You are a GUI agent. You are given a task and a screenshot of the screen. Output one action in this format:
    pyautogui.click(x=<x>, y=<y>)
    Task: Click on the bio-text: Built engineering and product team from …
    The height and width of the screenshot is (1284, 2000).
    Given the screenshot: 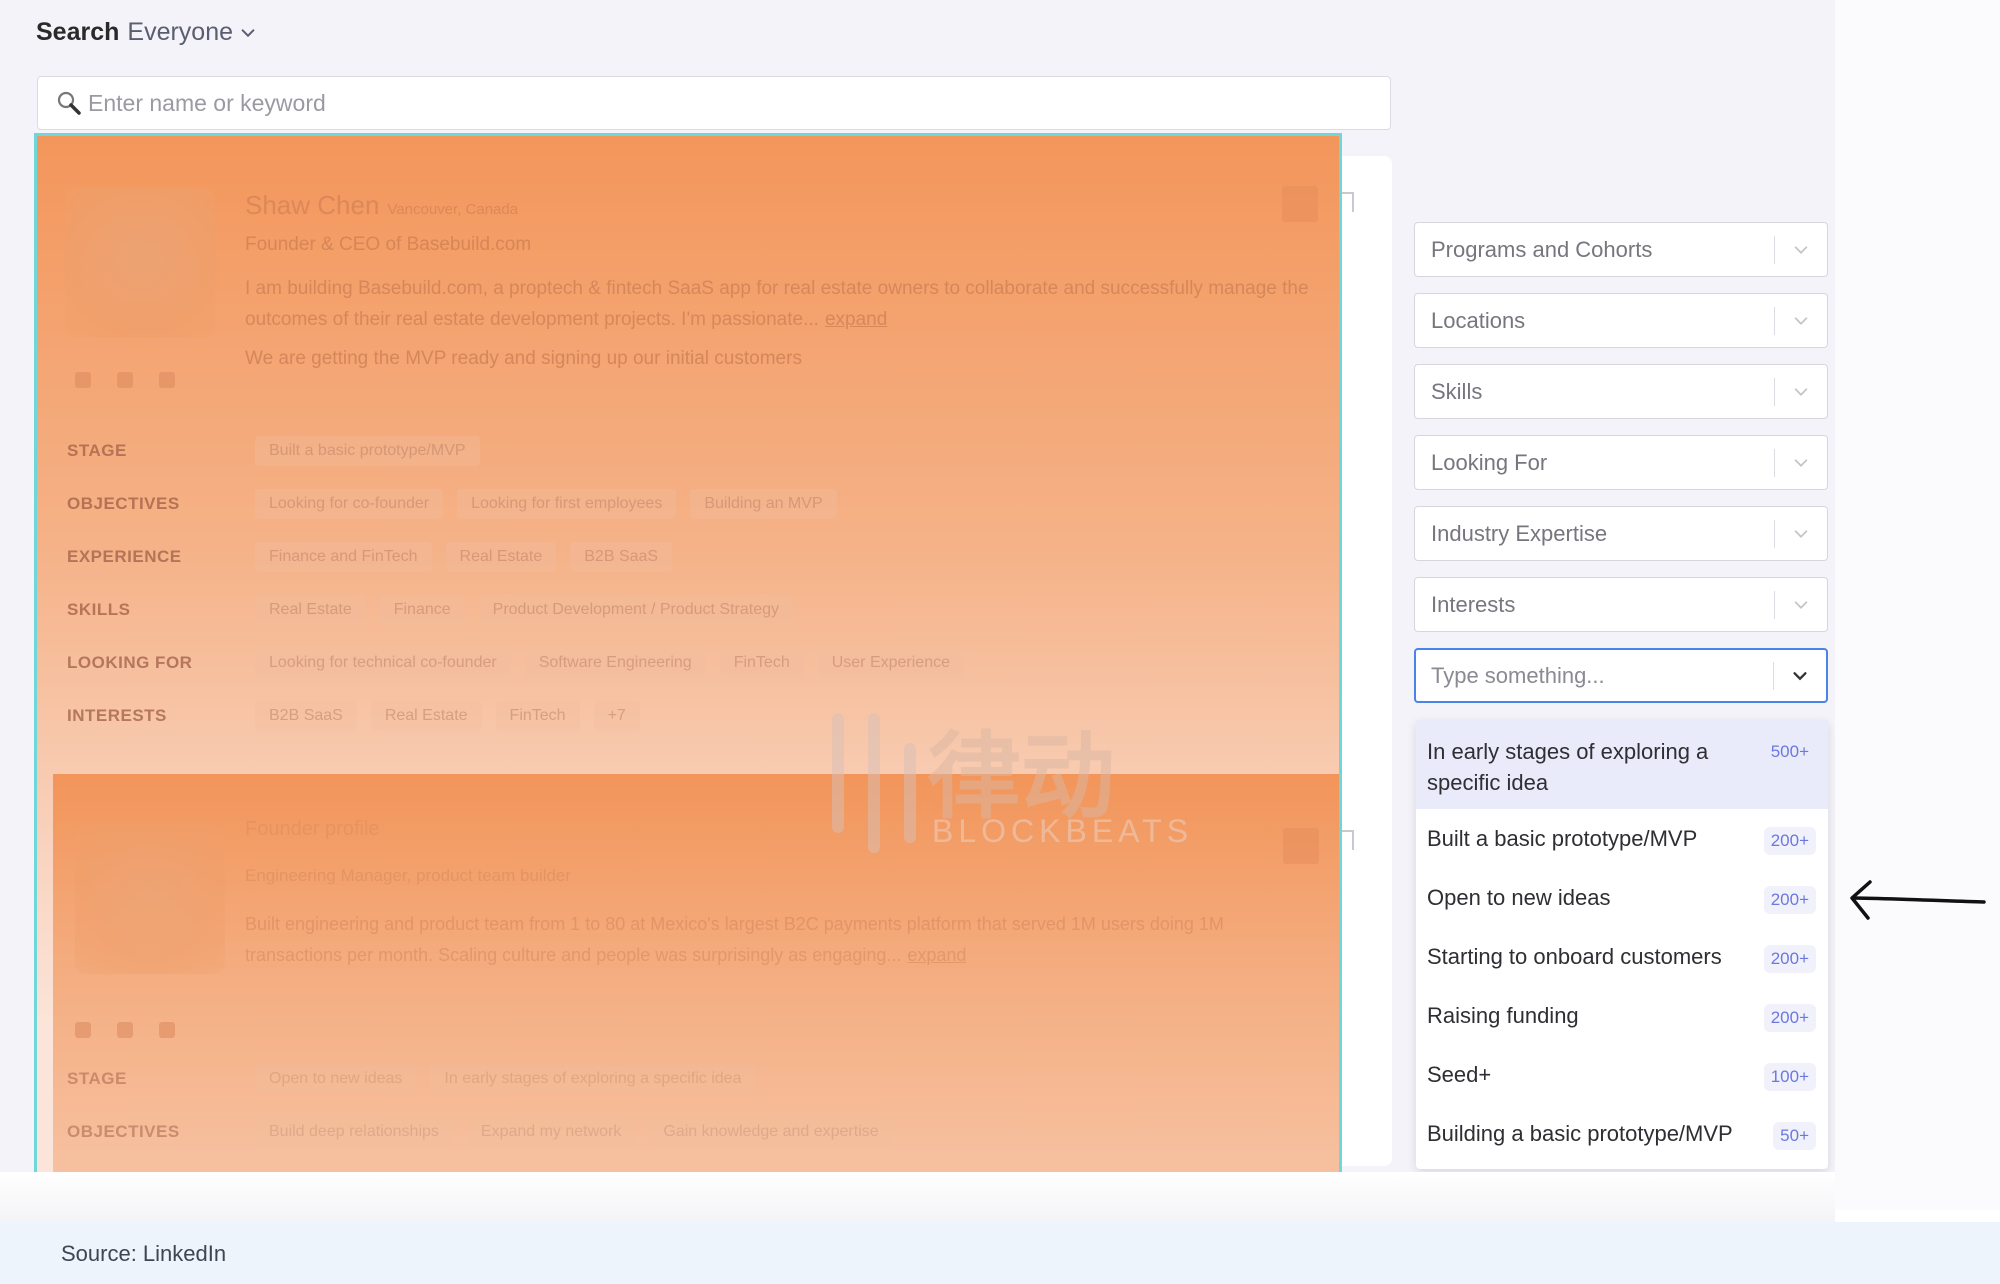 What is the action you would take?
    pyautogui.click(x=734, y=939)
    